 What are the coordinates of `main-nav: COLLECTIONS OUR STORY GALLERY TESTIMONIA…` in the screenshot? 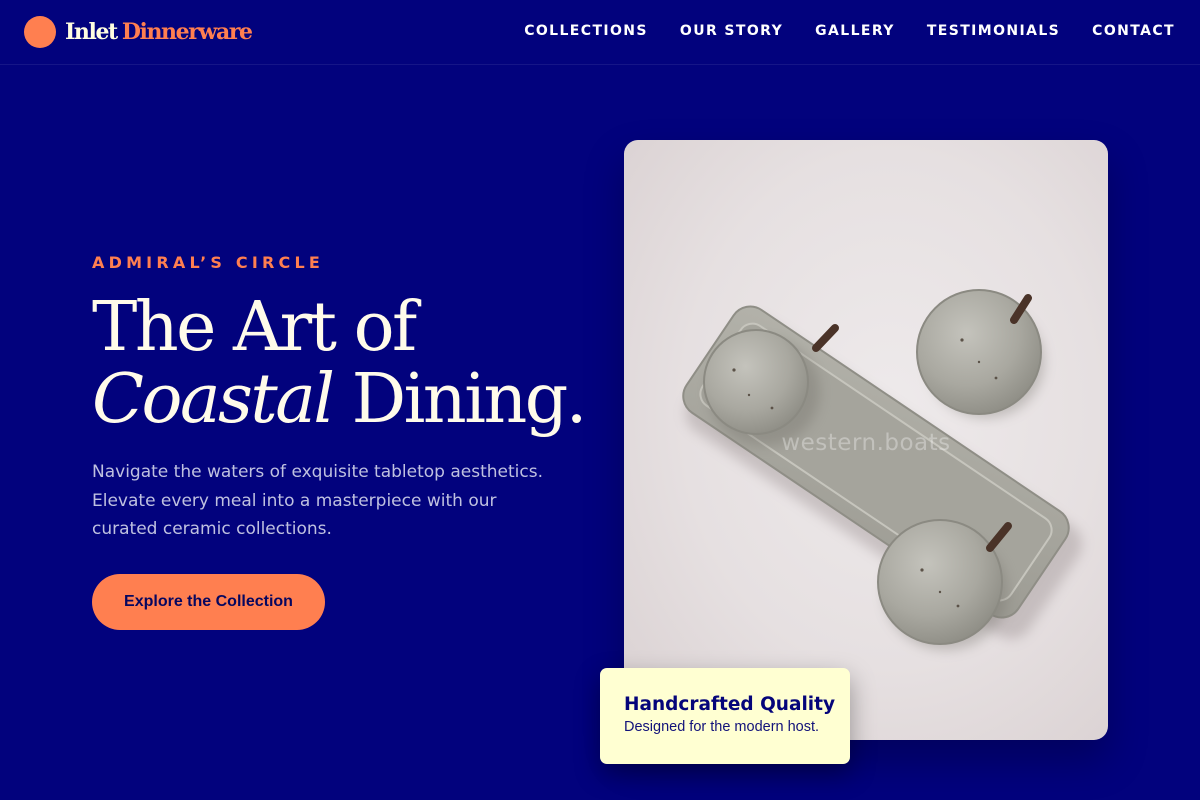 It's located at (833, 31).